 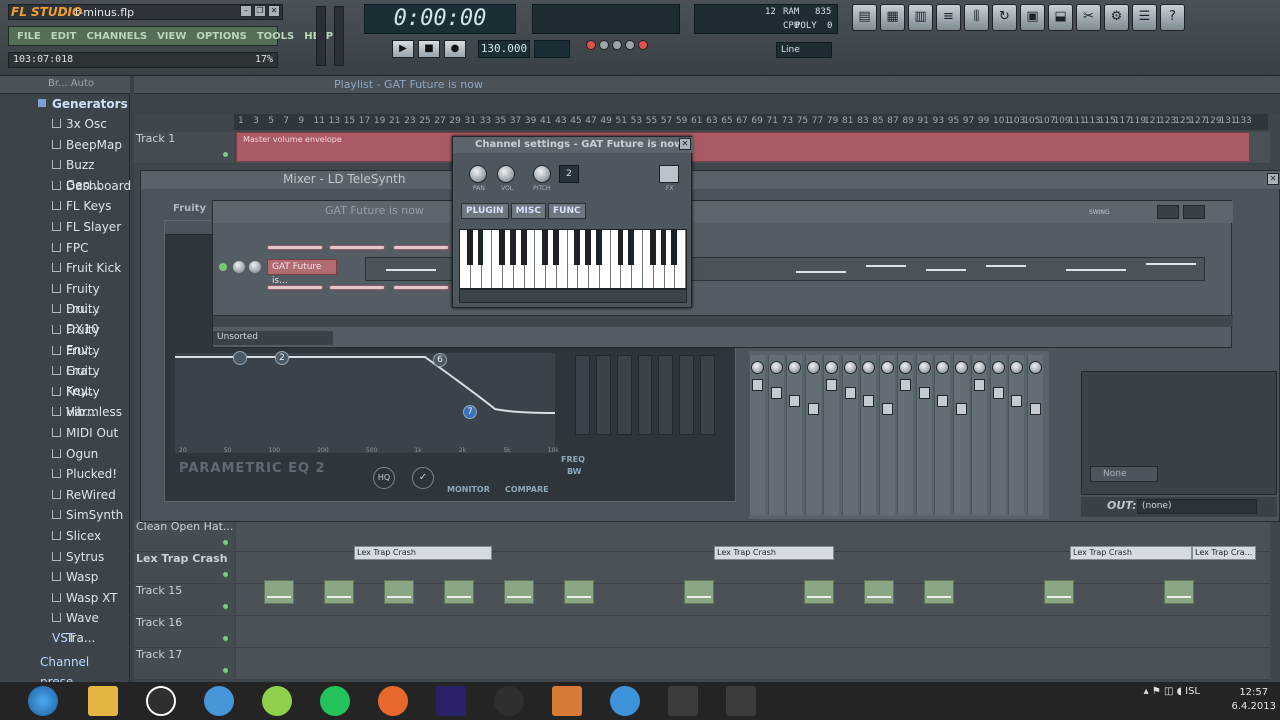 What do you see at coordinates (1032, 17) in the screenshot?
I see `save-icon: ▣` at bounding box center [1032, 17].